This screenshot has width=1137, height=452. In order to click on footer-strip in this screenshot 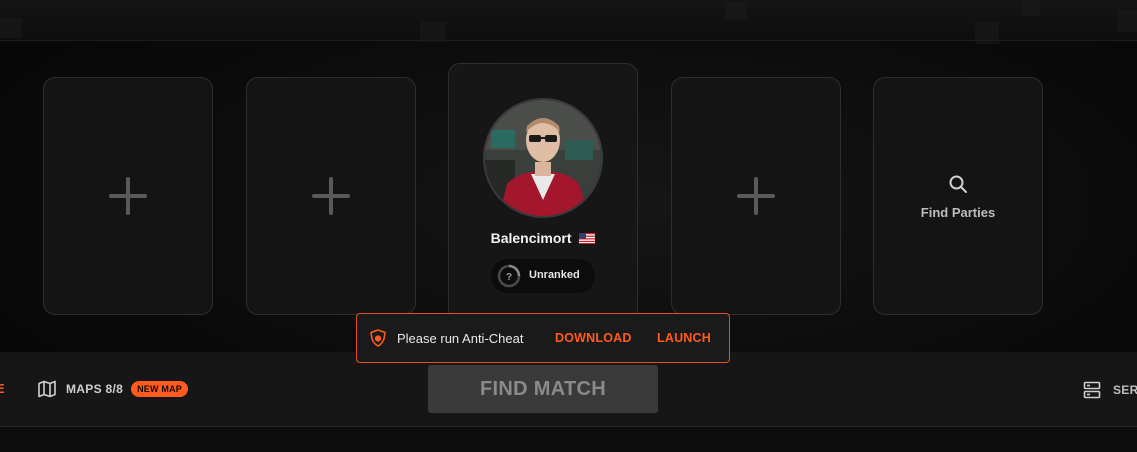, I will do `click(568, 439)`.